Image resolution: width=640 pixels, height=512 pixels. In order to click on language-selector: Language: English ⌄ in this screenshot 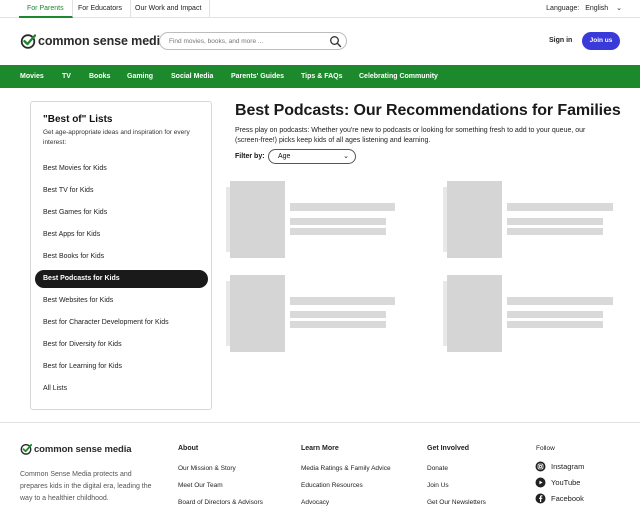, I will do `click(584, 9)`.